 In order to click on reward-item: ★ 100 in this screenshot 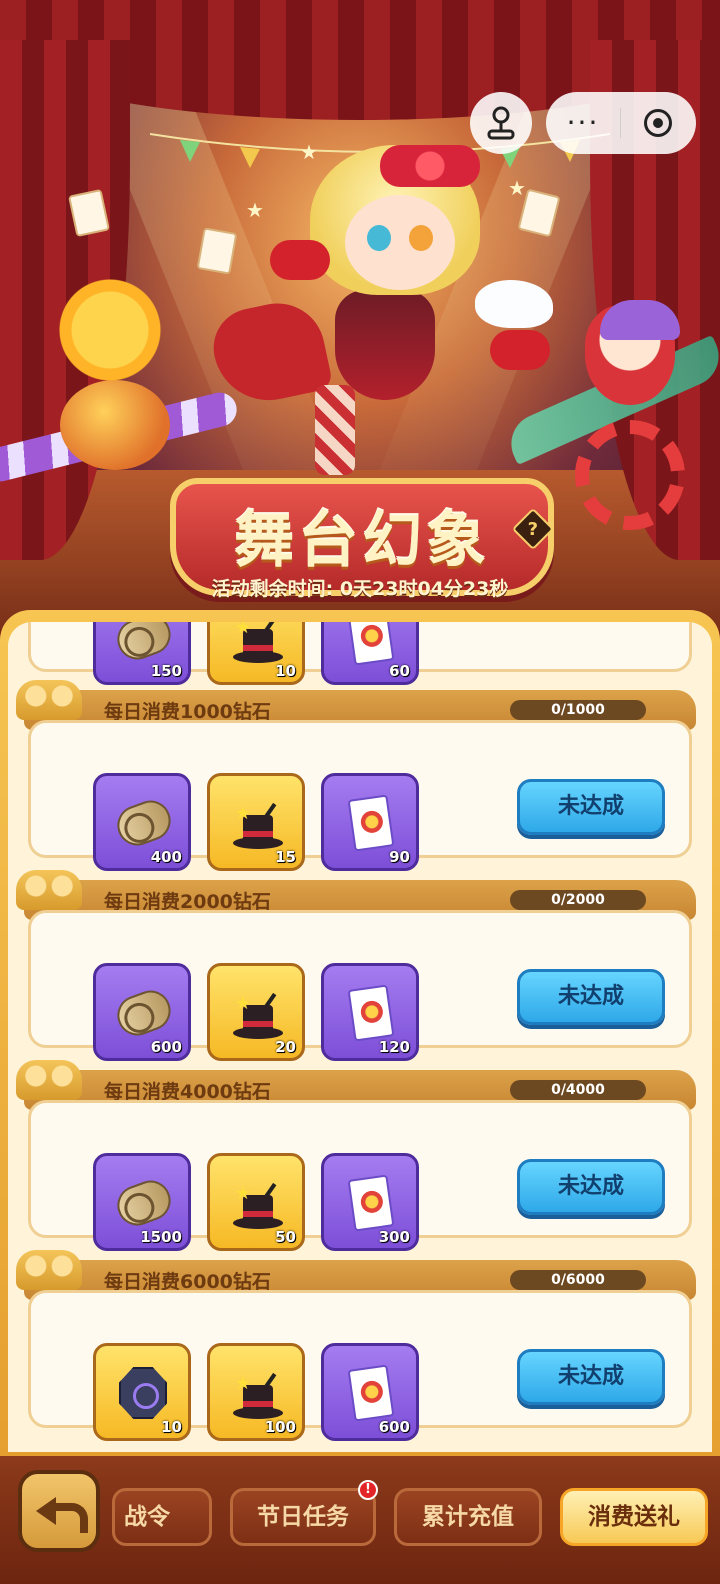, I will do `click(256, 1392)`.